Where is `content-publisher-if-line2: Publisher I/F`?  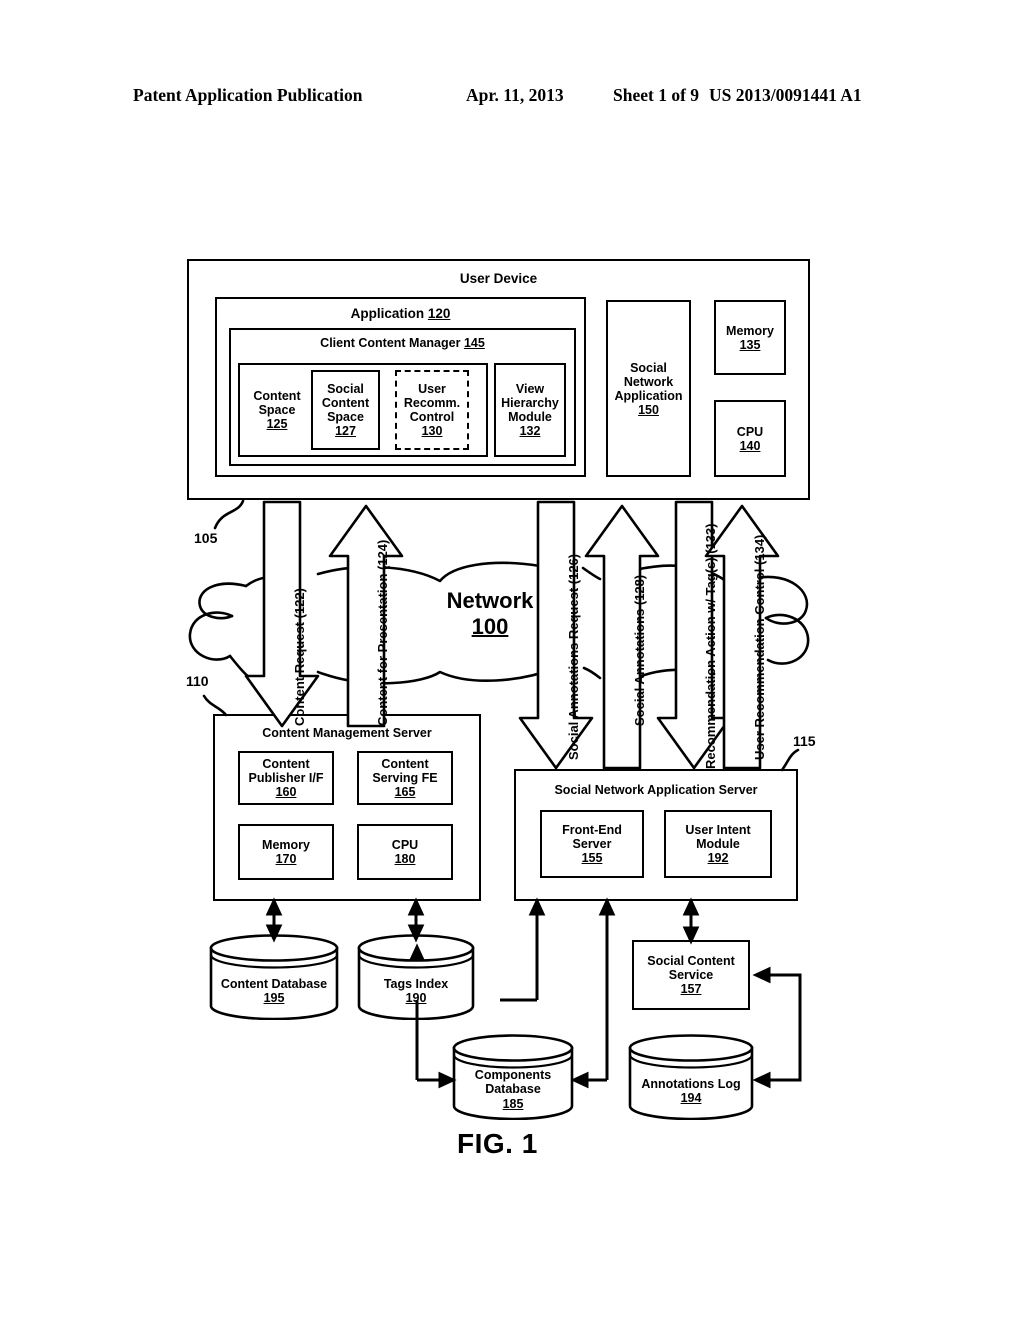
content-publisher-if-line2: Publisher I/F is located at coordinates (286, 778).